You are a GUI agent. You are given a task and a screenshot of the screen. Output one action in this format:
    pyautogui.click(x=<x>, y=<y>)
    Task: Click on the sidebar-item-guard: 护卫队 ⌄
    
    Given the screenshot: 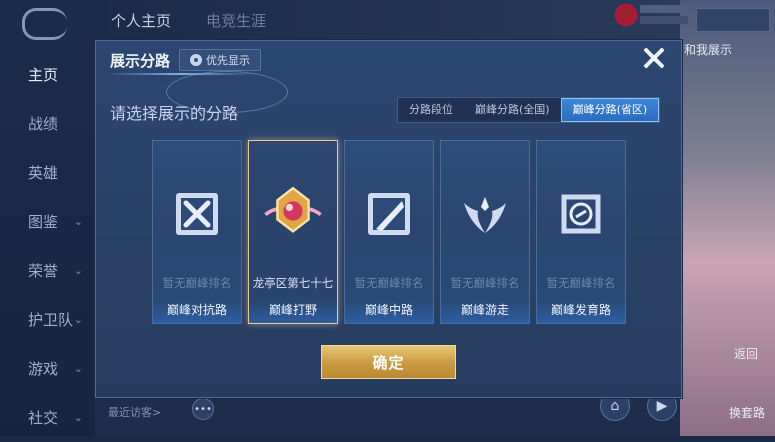 What is the action you would take?
    pyautogui.click(x=47, y=319)
    